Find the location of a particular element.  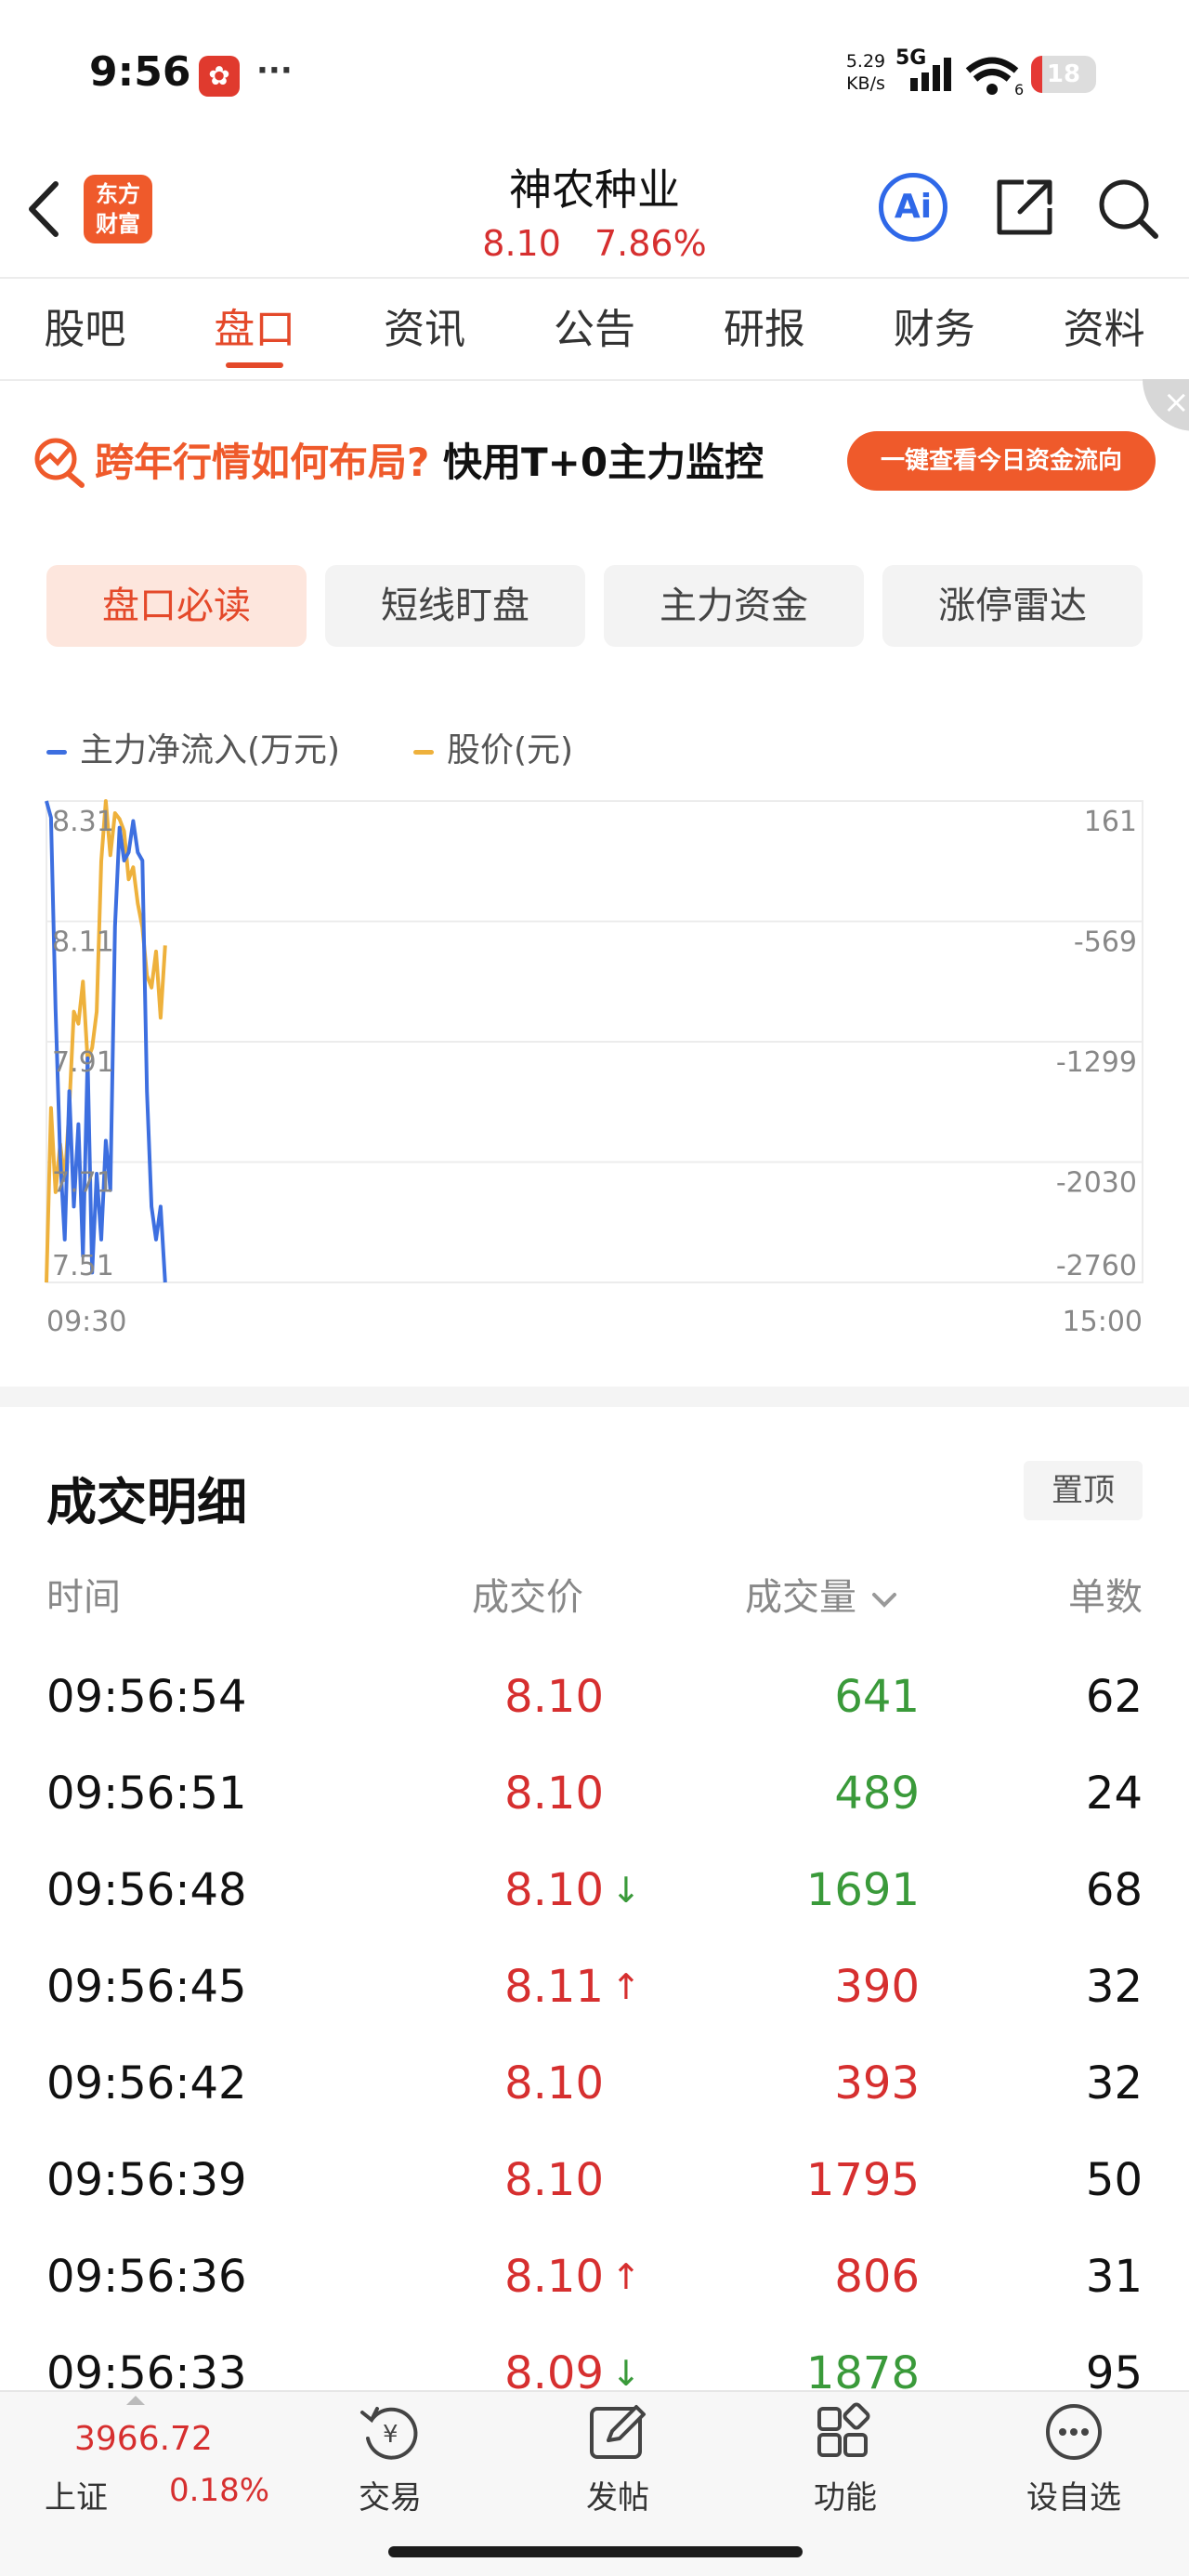

network-rate-value: 5.29 is located at coordinates (865, 61).